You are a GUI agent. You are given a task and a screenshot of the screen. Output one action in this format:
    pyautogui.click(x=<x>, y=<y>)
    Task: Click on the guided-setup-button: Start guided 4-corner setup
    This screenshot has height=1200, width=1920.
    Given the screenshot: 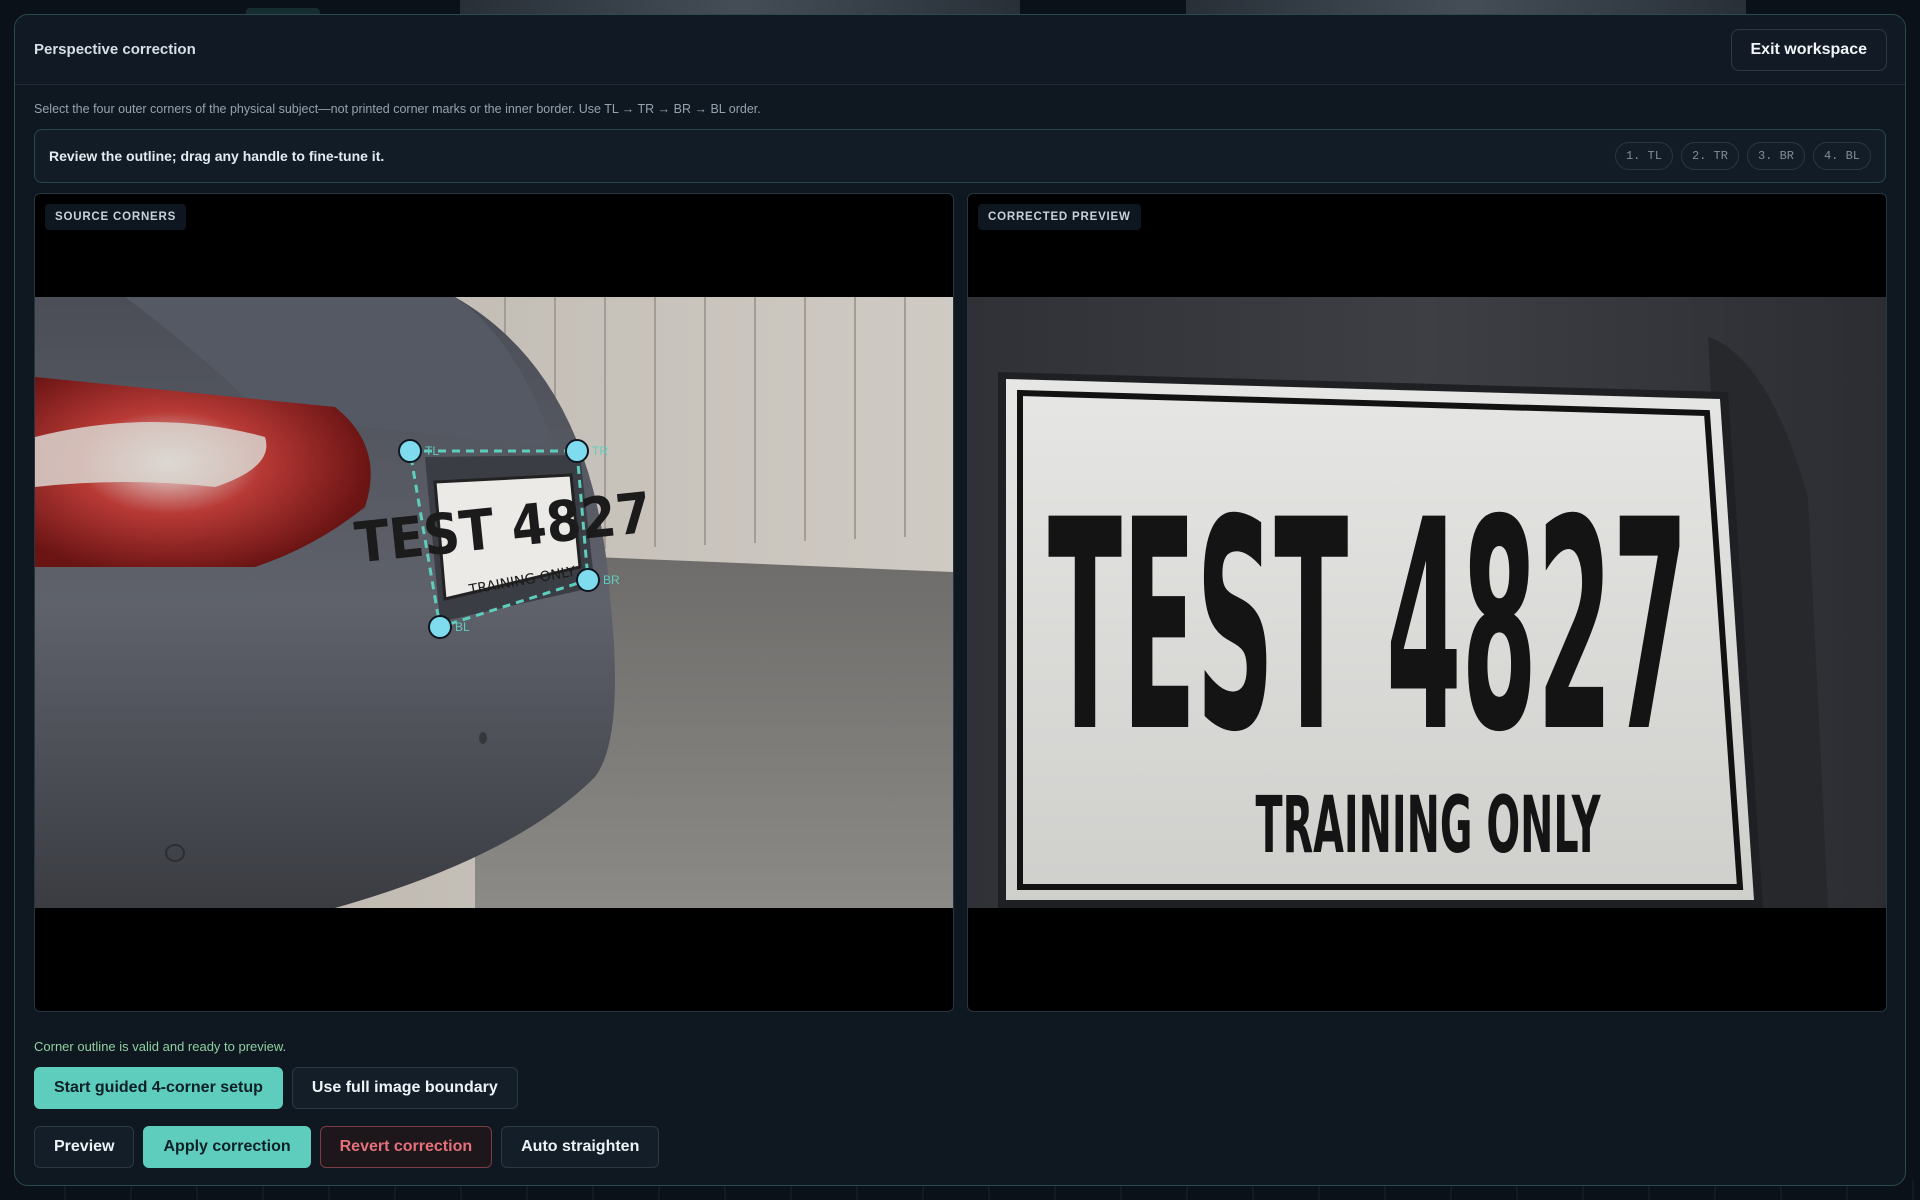 What is the action you would take?
    pyautogui.click(x=158, y=1088)
    